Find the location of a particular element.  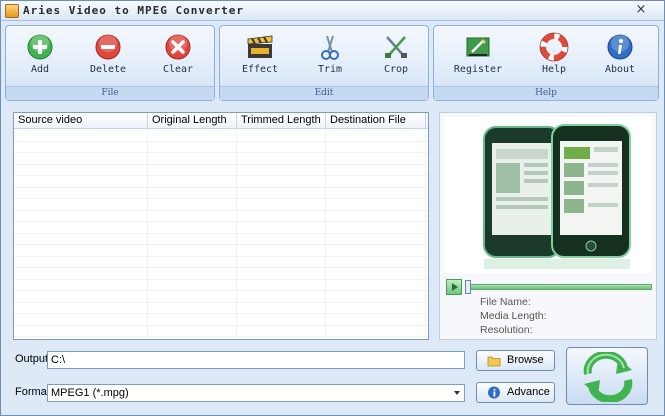

crop-button-label: Crop is located at coordinates (396, 69).